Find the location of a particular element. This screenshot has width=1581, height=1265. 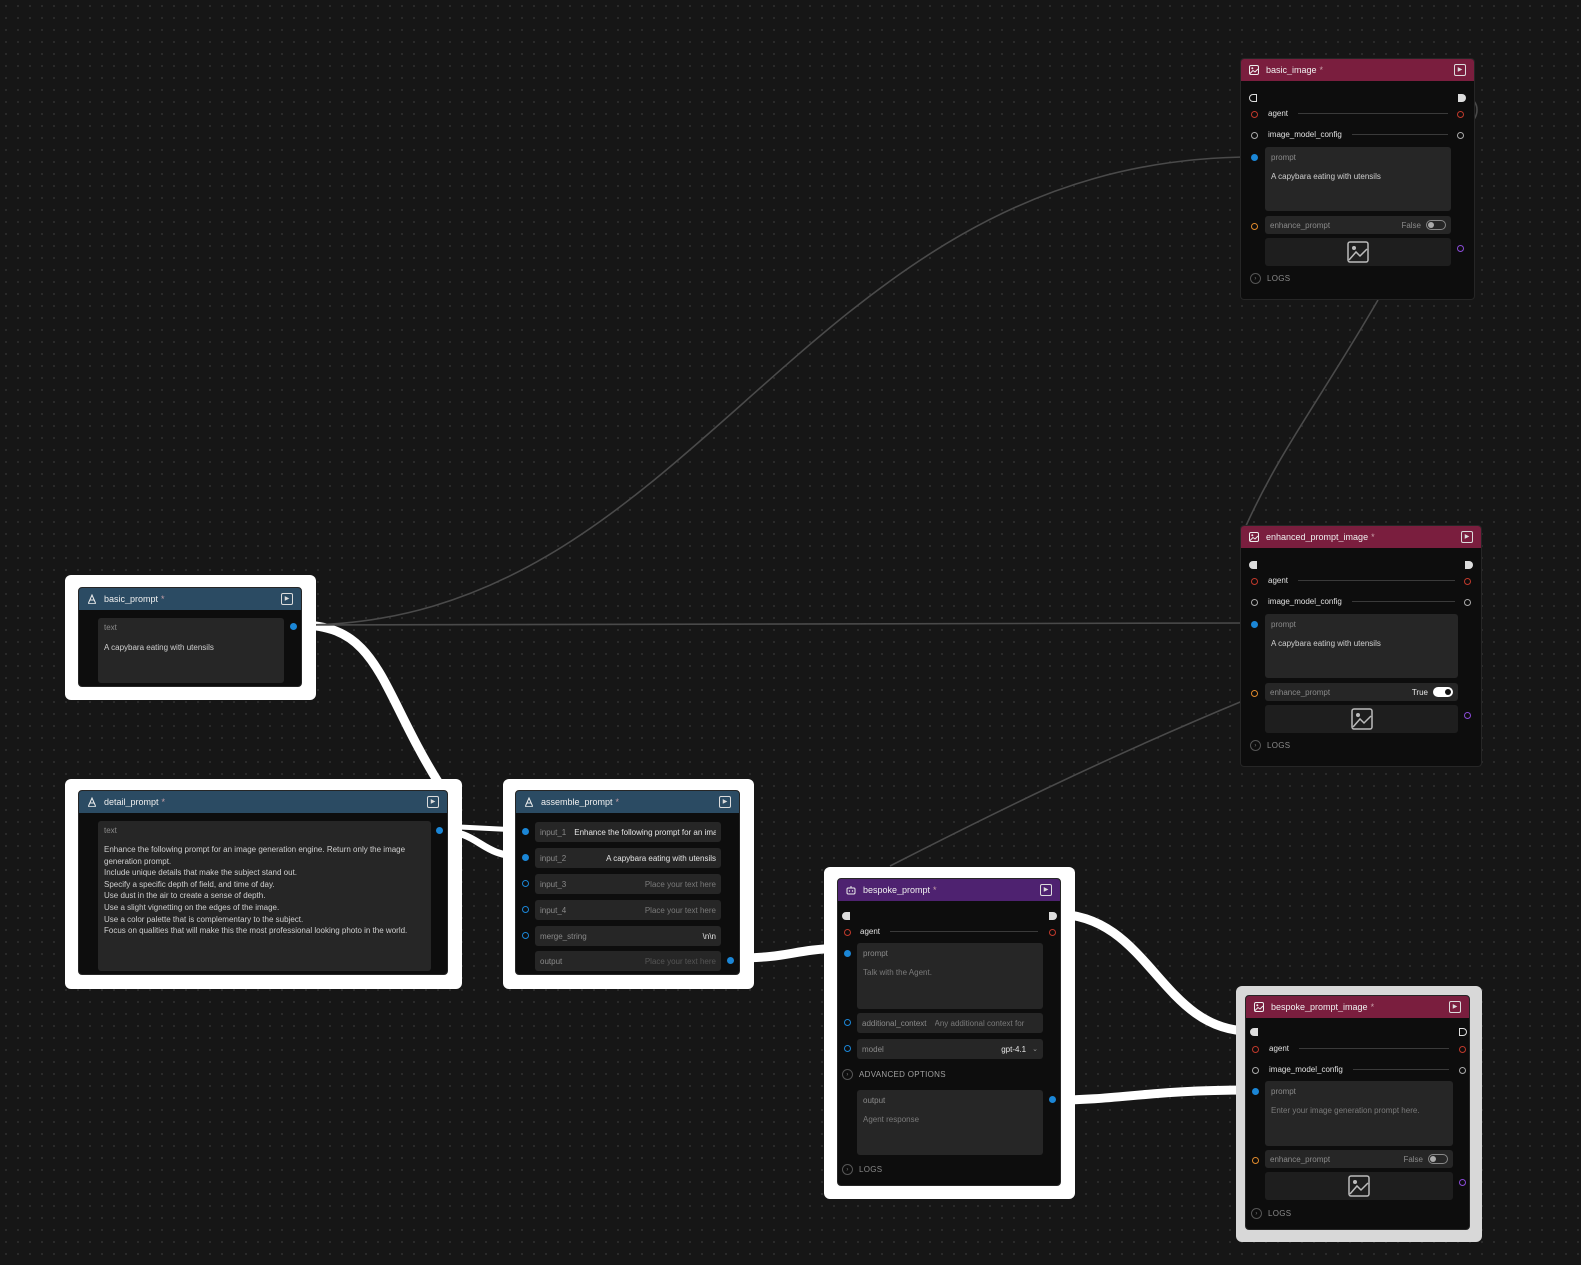

chevron-down-icon: ⌄ is located at coordinates (1035, 1049).